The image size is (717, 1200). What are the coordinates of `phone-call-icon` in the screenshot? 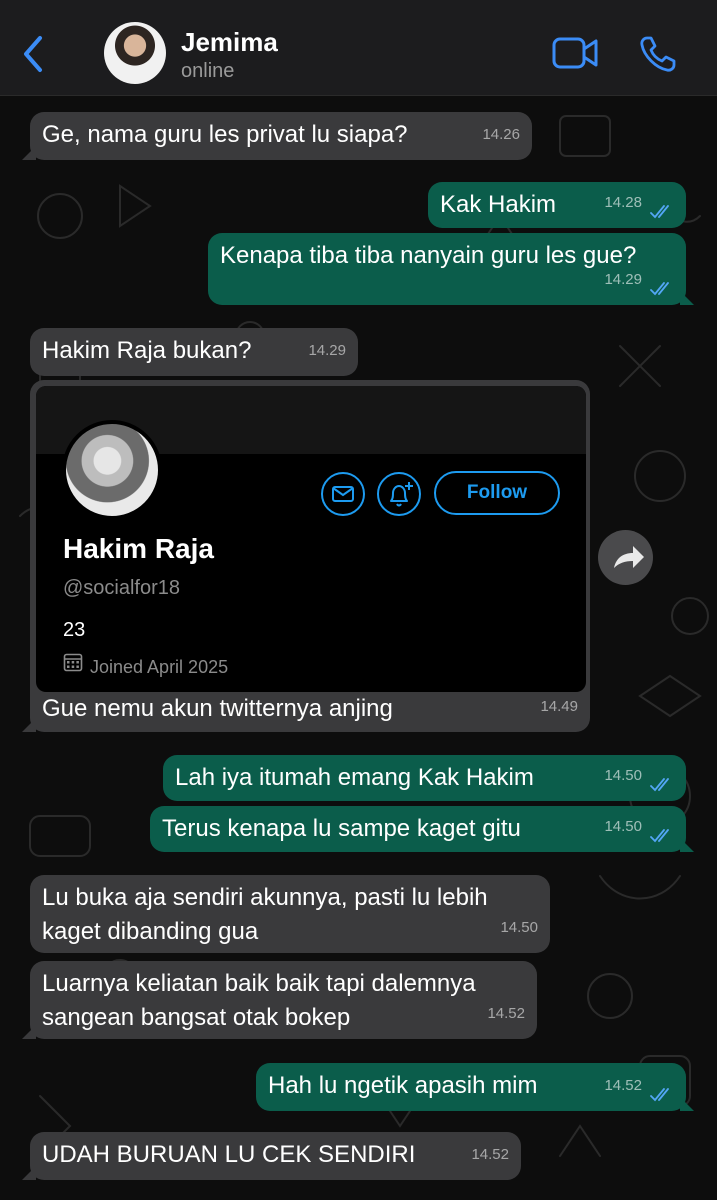 It's located at (658, 54).